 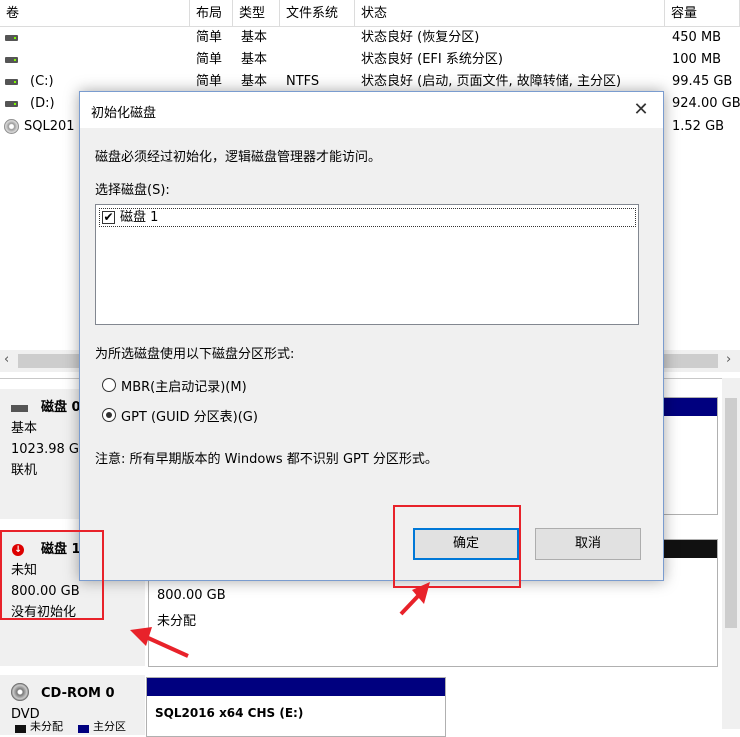 I want to click on arrowhead-icon, so click(x=141, y=636).